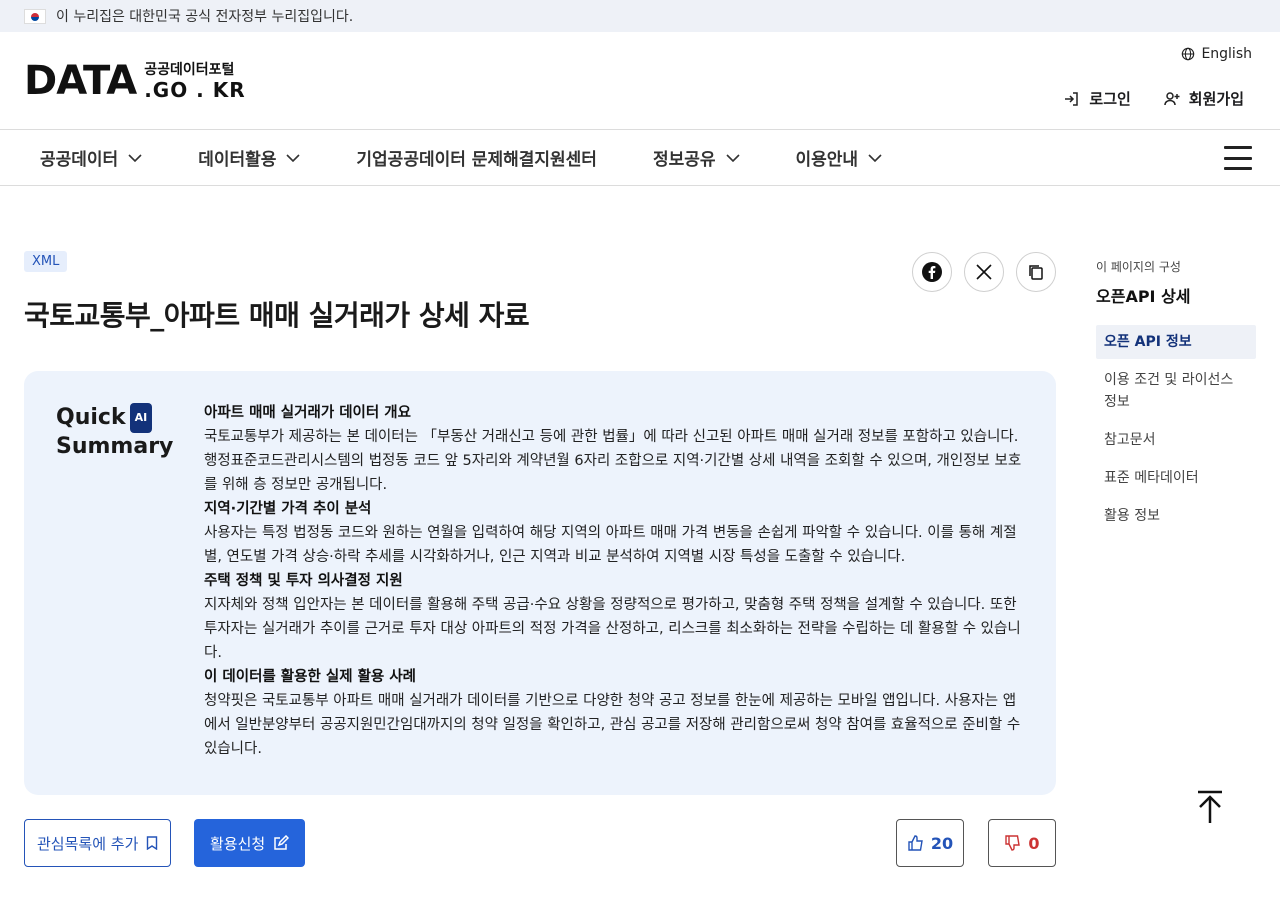 Image resolution: width=1280 pixels, height=900 pixels. I want to click on share-buttons, so click(984, 272).